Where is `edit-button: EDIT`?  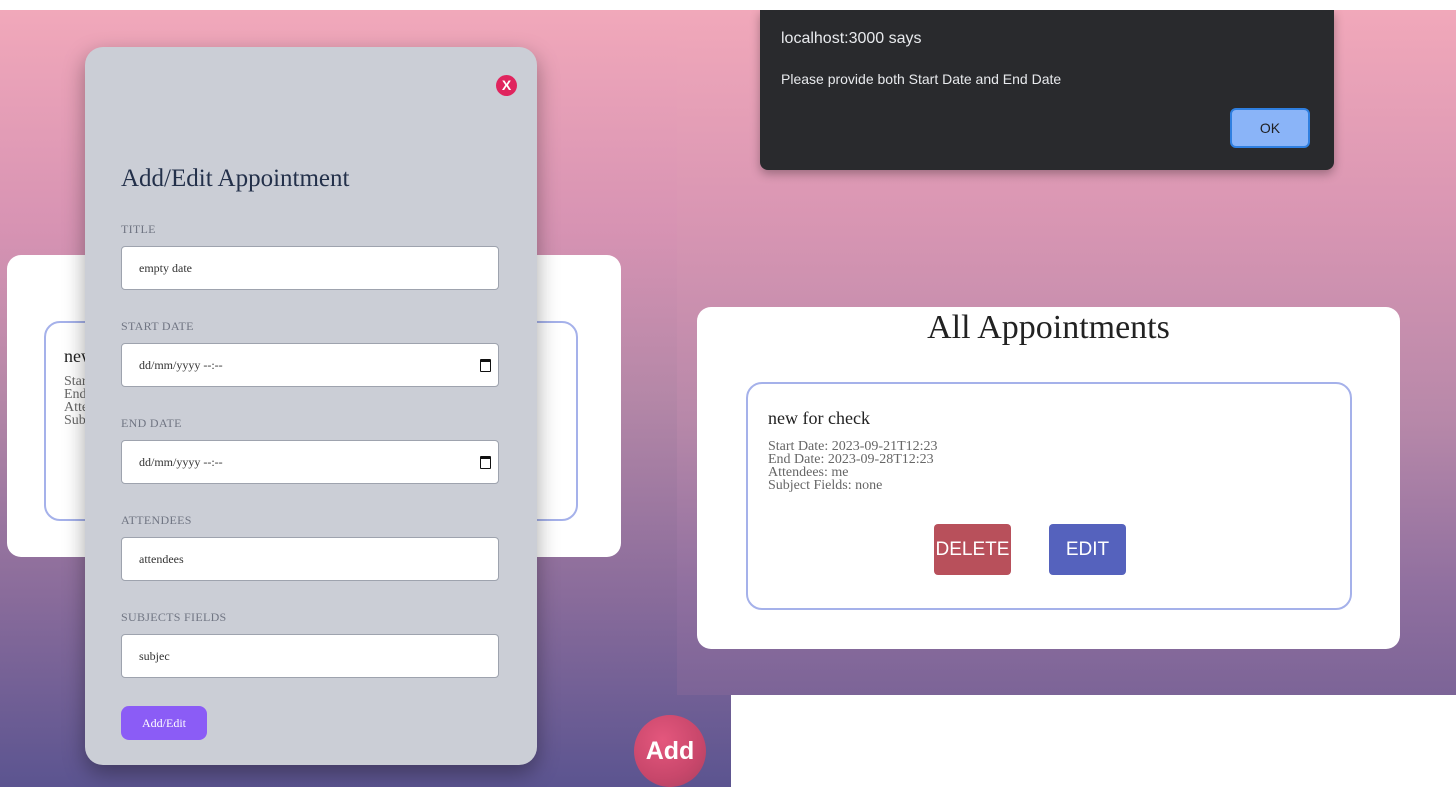 edit-button: EDIT is located at coordinates (1087, 549).